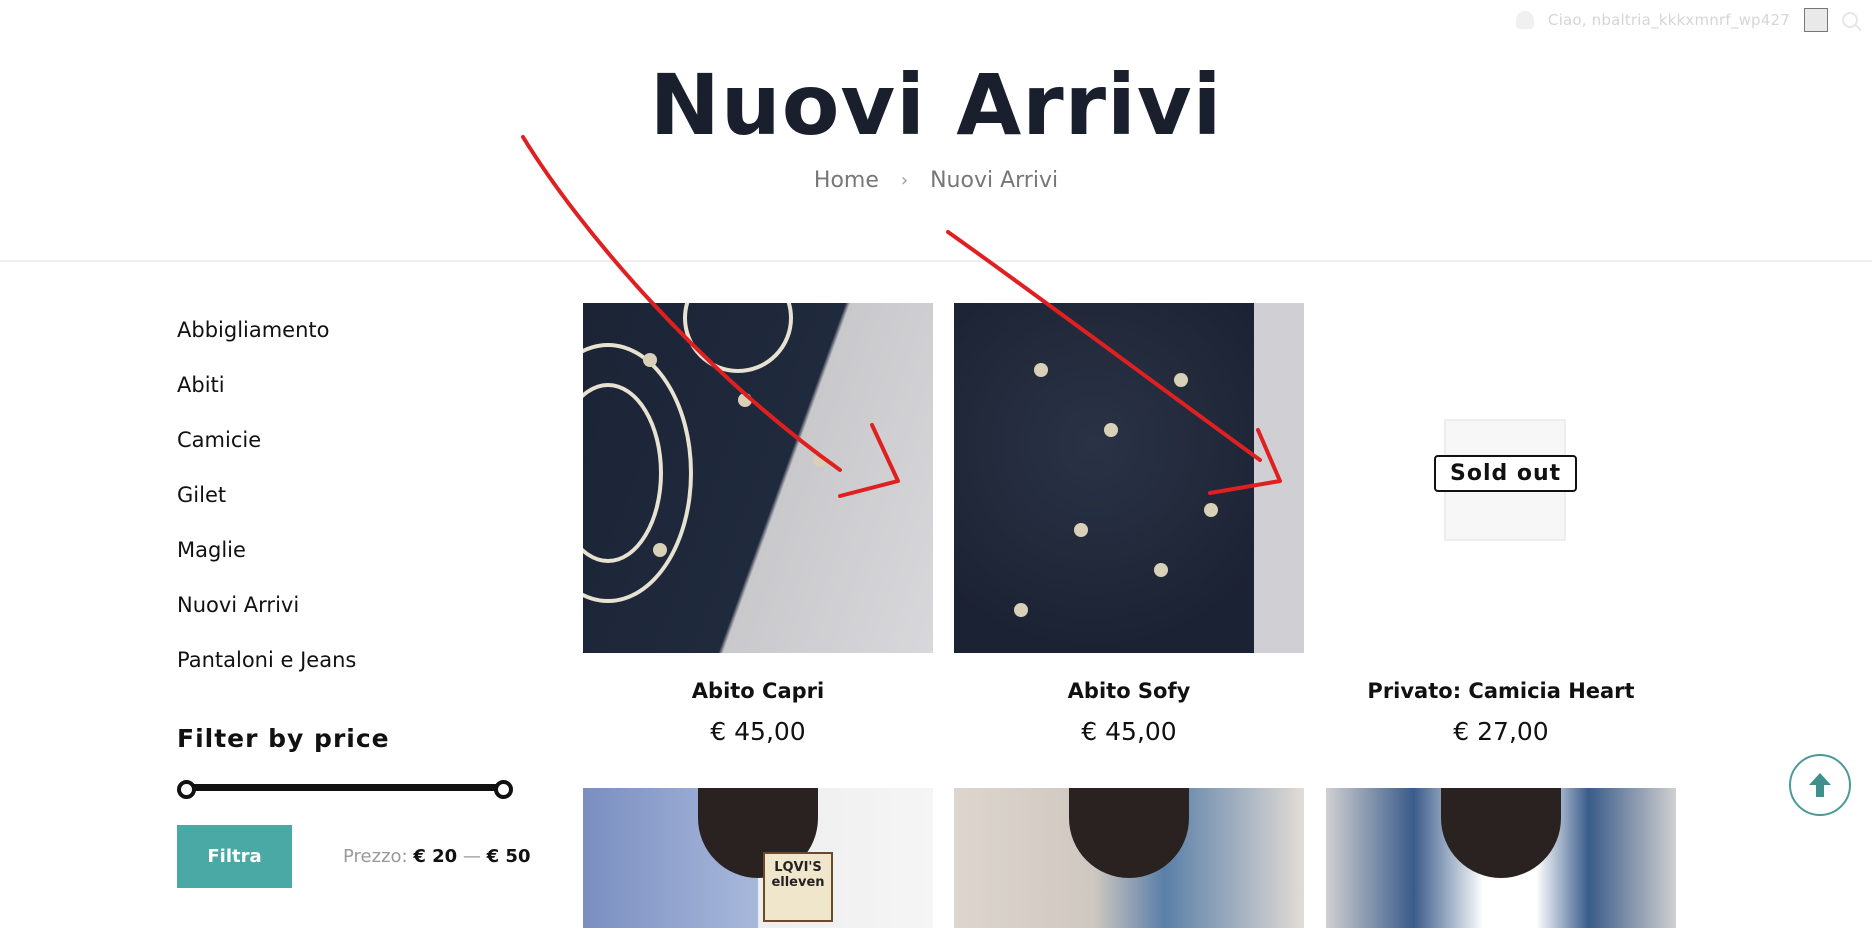  What do you see at coordinates (738, 338) in the screenshot?
I see `embroidery-motif` at bounding box center [738, 338].